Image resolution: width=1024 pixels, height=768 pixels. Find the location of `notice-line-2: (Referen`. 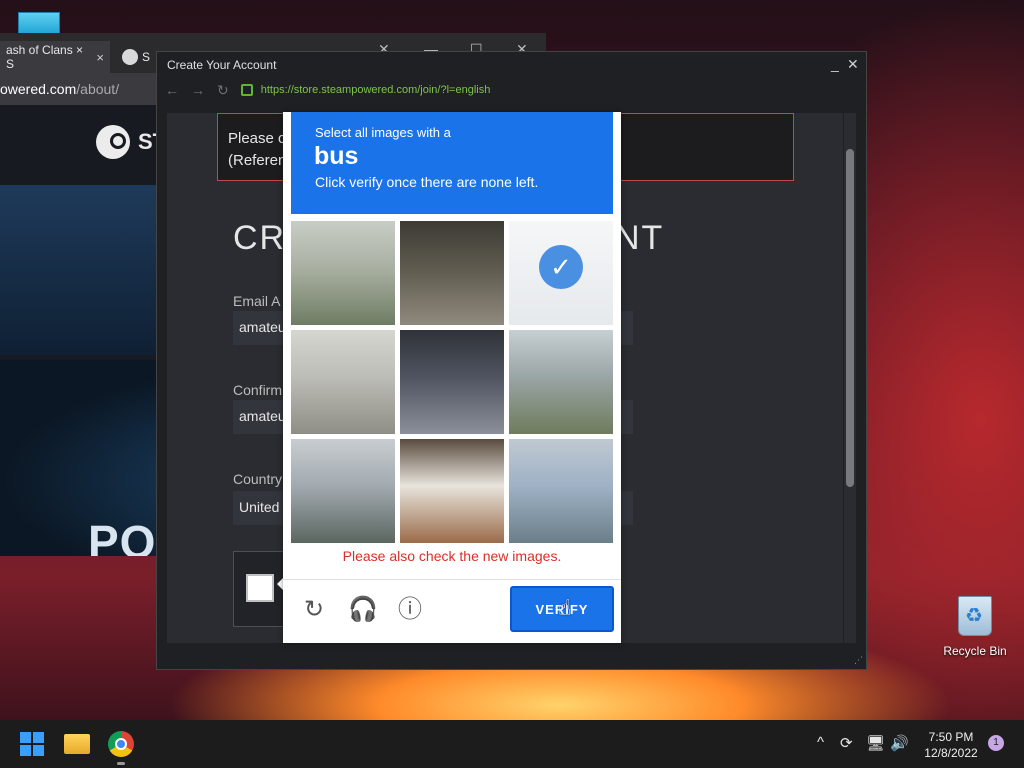

notice-line-2: (Referen is located at coordinates (257, 160).